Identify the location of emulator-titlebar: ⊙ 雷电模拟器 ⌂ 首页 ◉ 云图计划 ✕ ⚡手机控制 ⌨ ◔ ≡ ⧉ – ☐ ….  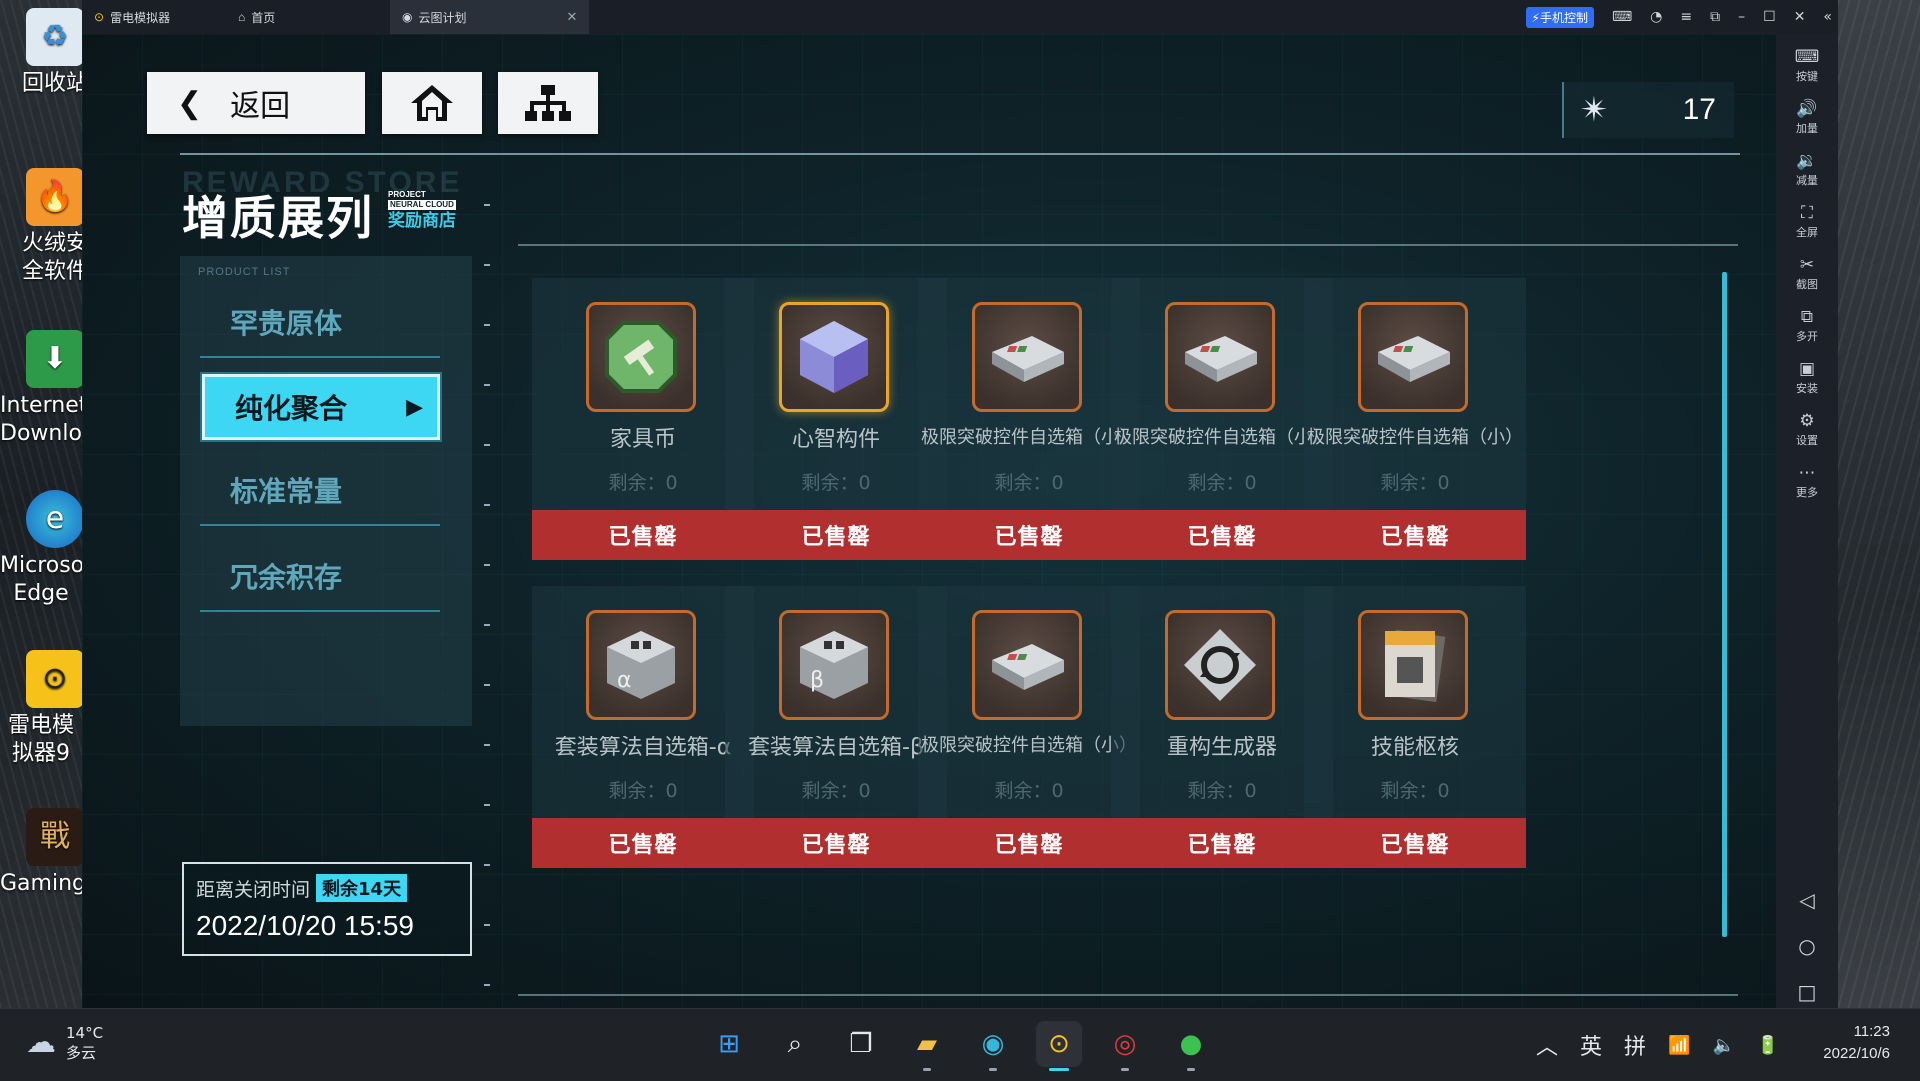
(960, 17).